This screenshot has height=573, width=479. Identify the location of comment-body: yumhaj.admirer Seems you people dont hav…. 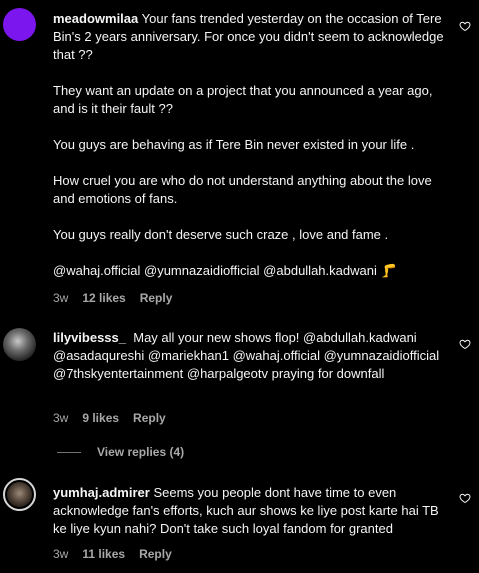
(249, 511).